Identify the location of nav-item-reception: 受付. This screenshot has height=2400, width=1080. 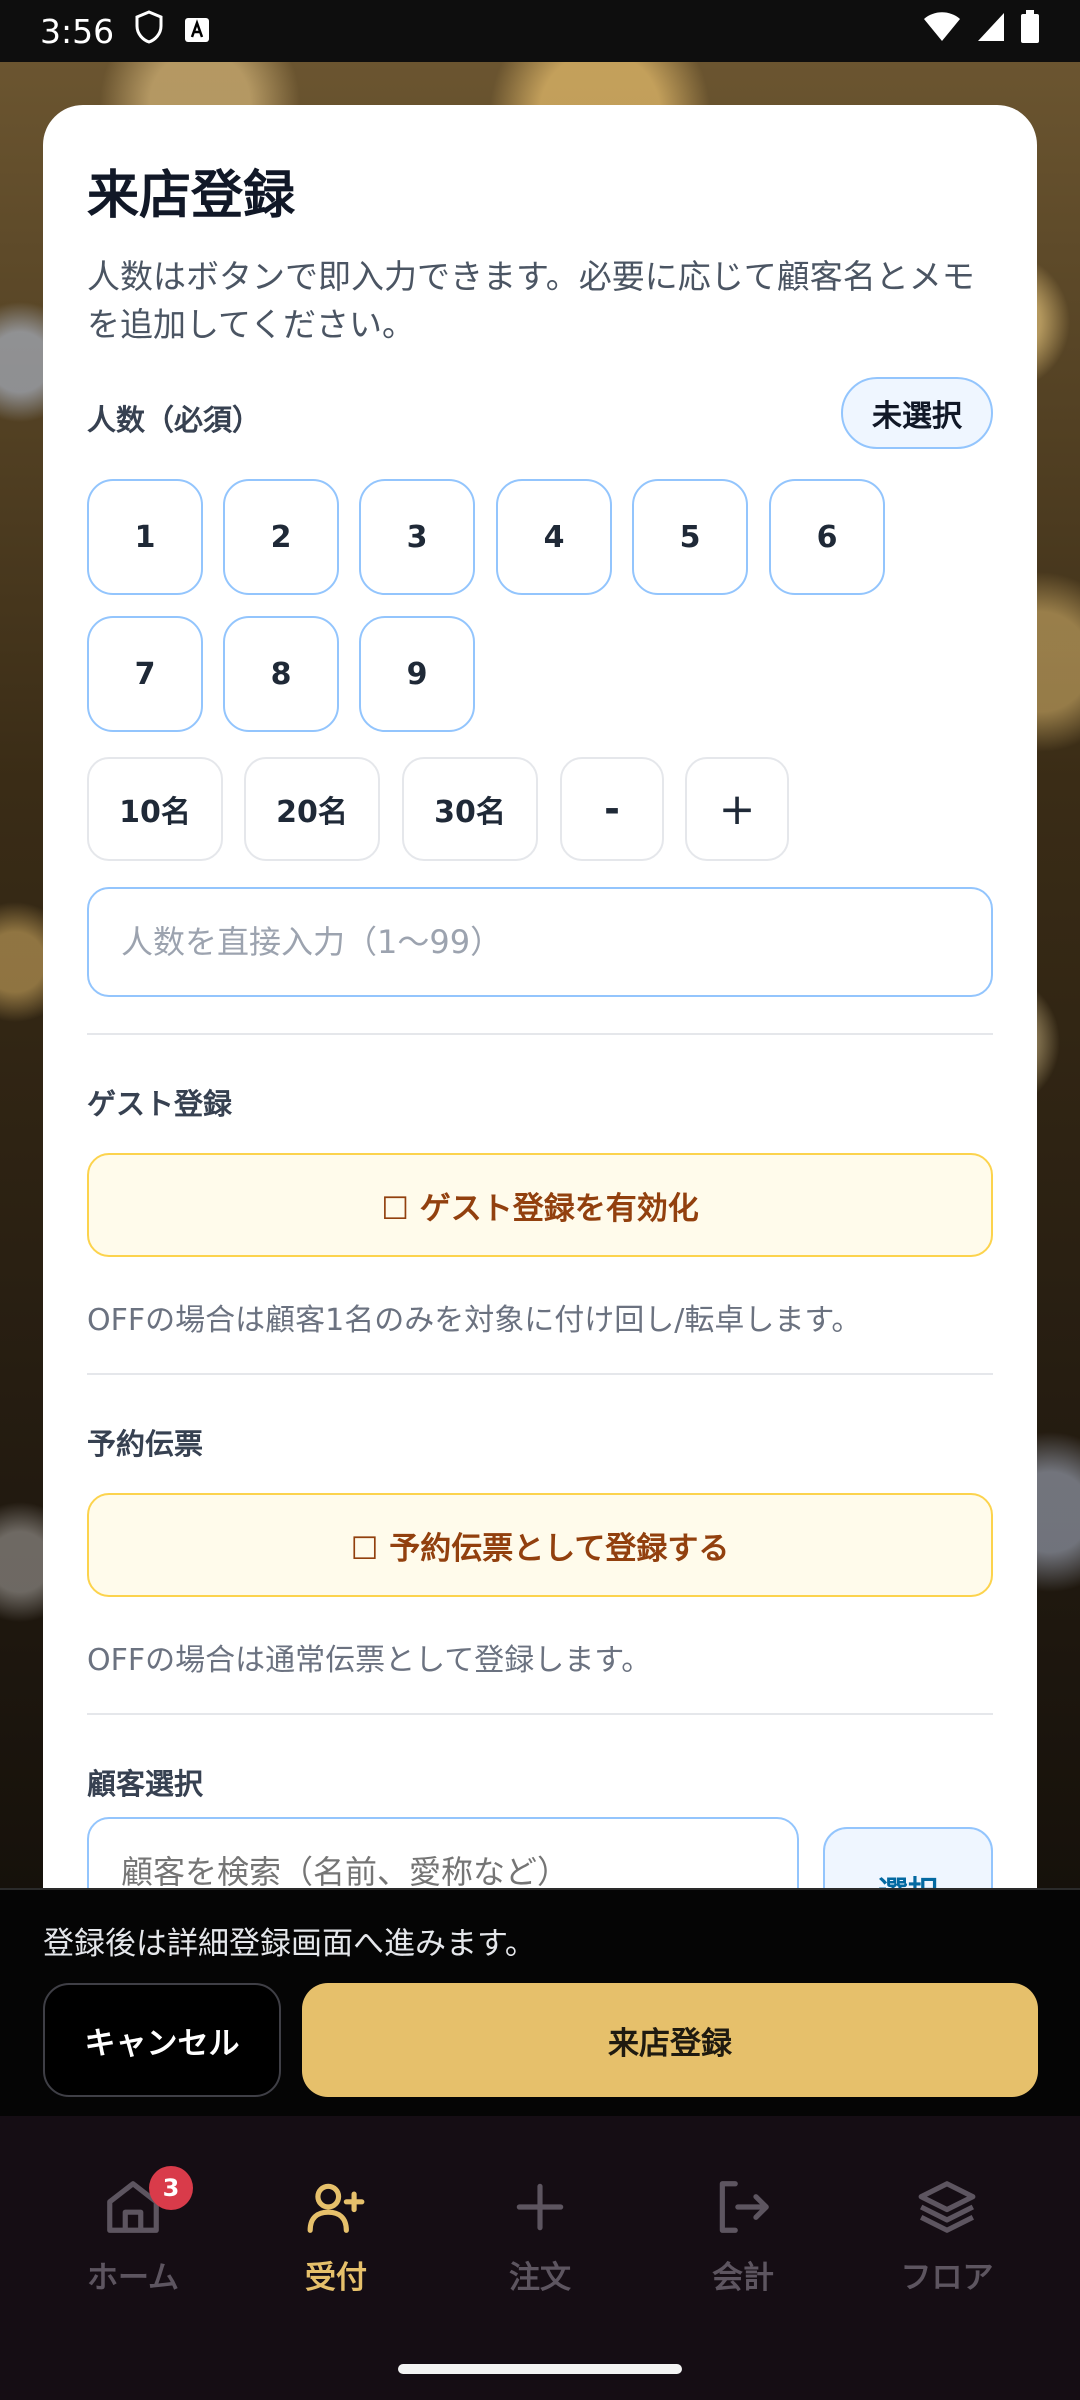
(336, 2246).